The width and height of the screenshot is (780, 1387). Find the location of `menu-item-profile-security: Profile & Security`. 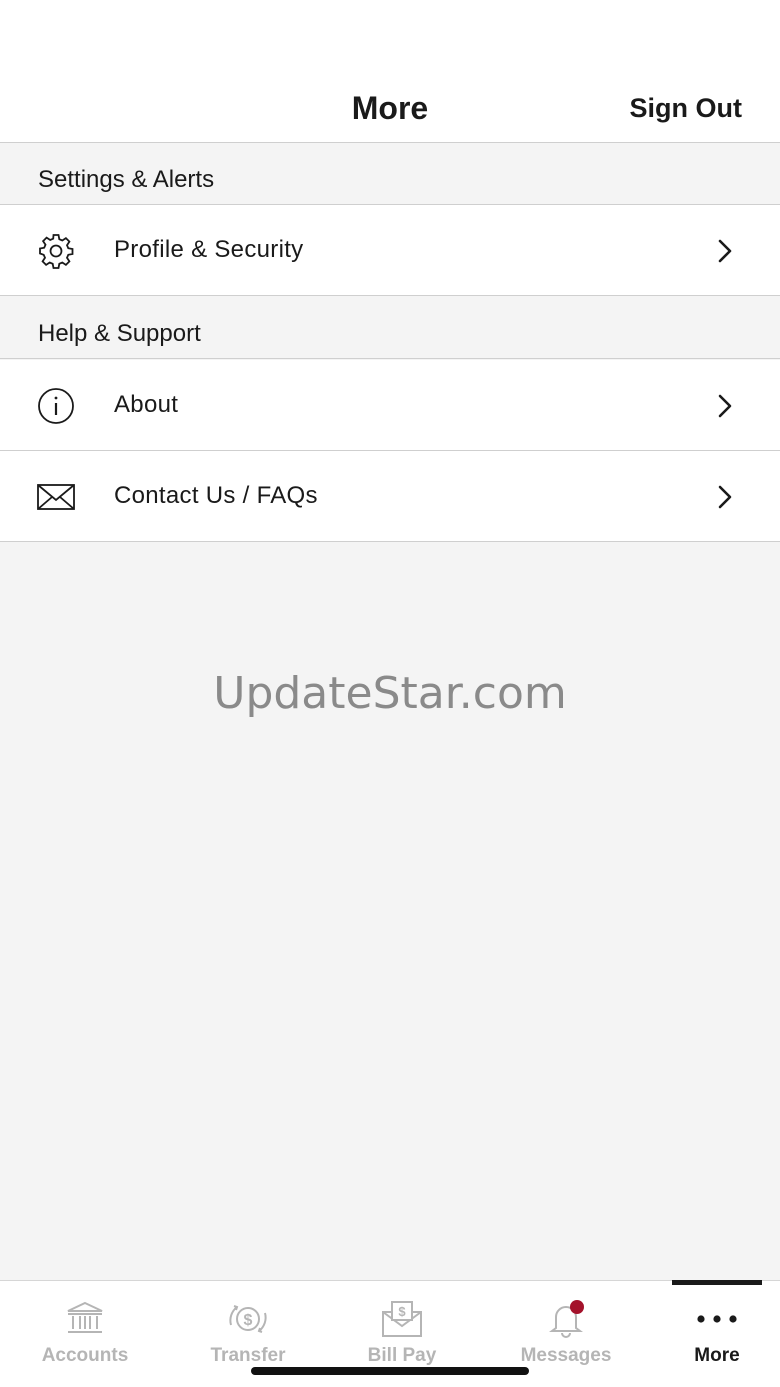

menu-item-profile-security: Profile & Security is located at coordinates (390, 250).